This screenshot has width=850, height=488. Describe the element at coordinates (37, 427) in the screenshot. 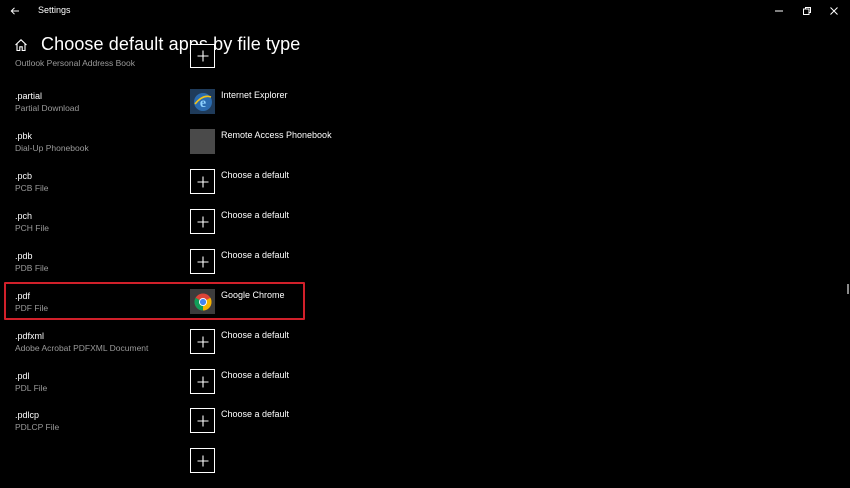

I see `file-type-description: PDLCP File` at that location.